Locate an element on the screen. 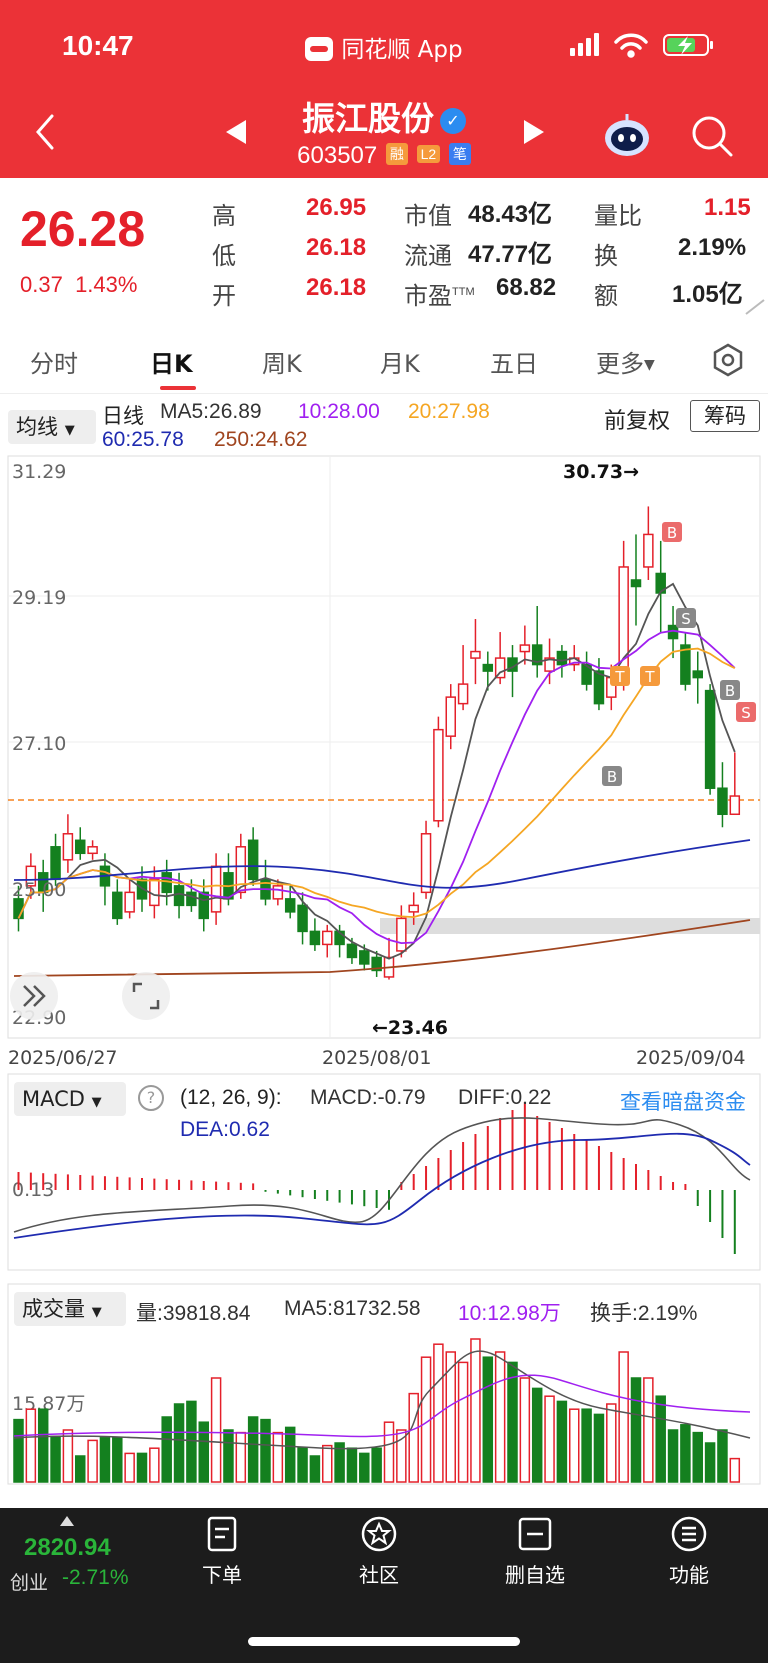 Image resolution: width=768 pixels, height=1663 pixels. index-expand-icon is located at coordinates (67, 1521).